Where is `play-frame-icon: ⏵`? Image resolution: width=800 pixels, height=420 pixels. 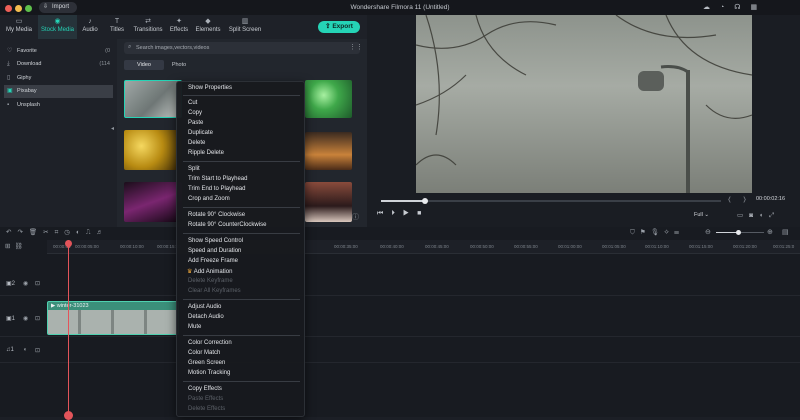 play-frame-icon: ⏵ is located at coordinates (397, 213).